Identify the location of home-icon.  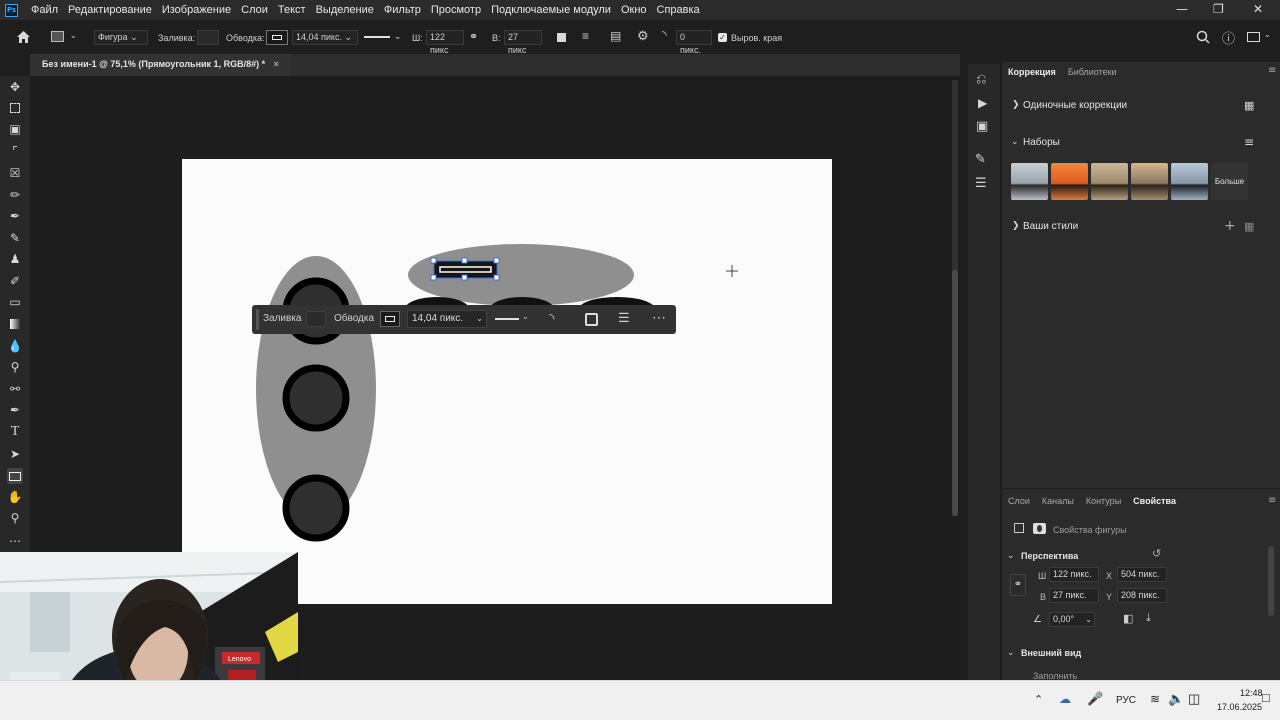
(23, 37).